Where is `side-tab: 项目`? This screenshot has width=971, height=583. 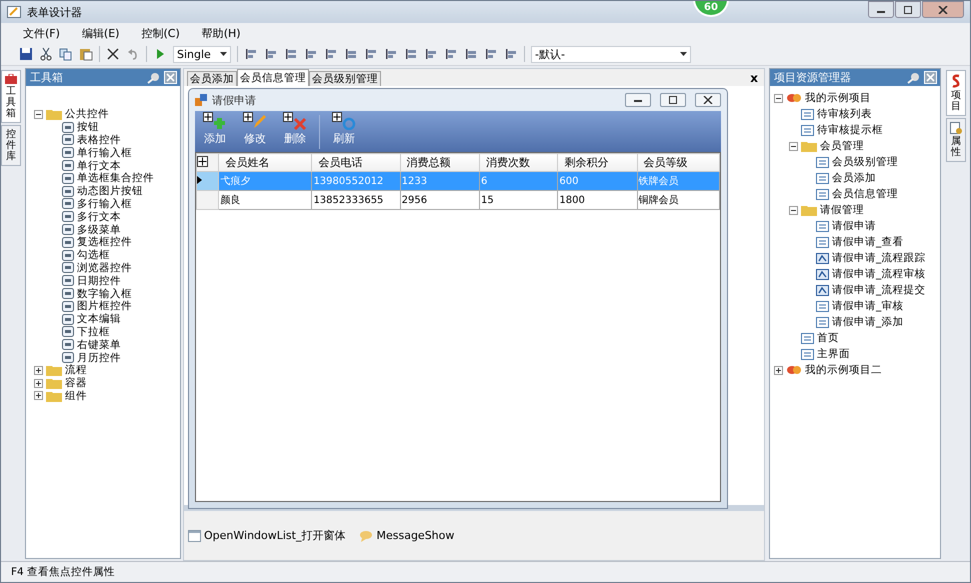 side-tab: 项目 is located at coordinates (956, 93).